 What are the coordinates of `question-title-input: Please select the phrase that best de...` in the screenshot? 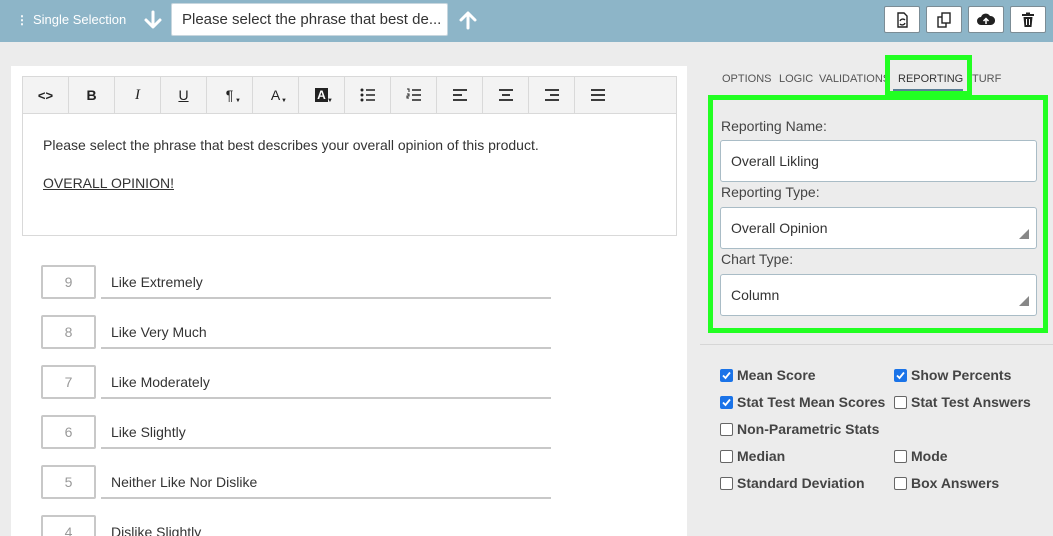 It's located at (309, 19).